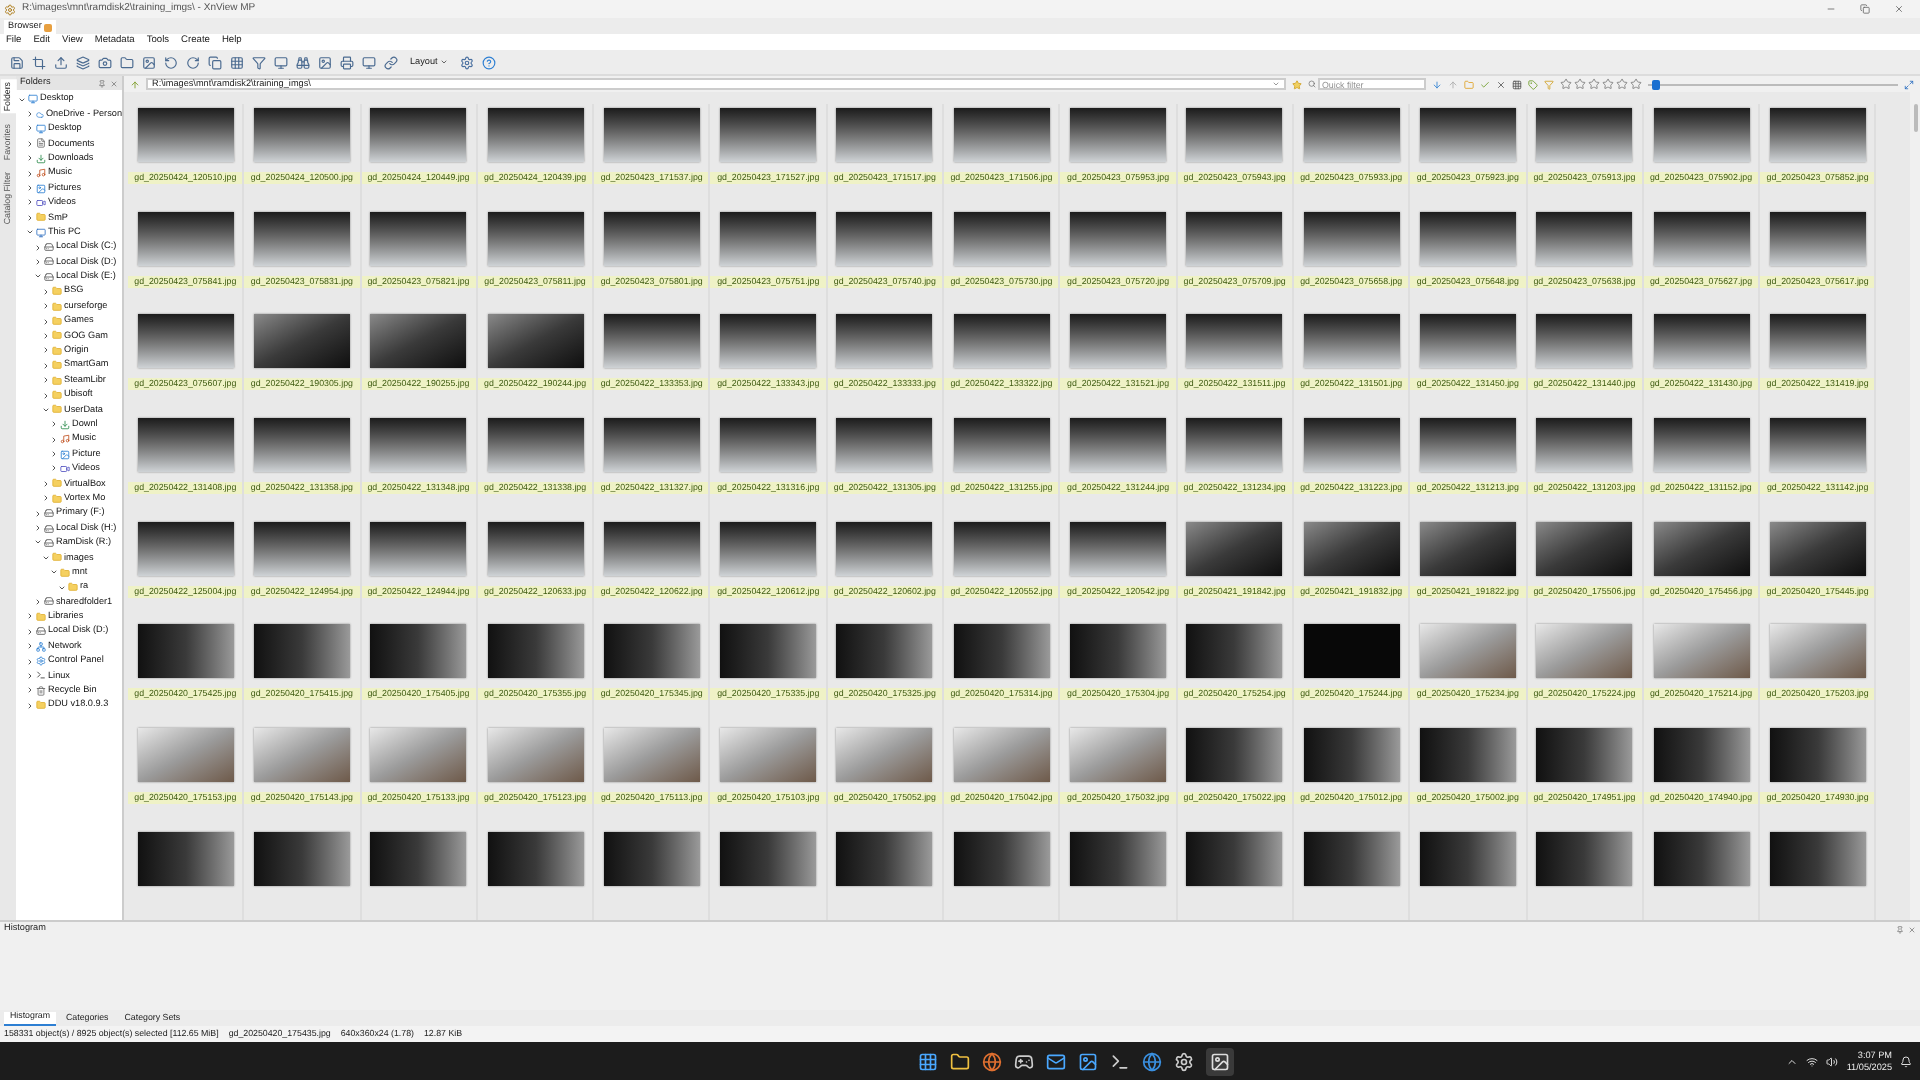  I want to click on folder-icon, so click(127, 62).